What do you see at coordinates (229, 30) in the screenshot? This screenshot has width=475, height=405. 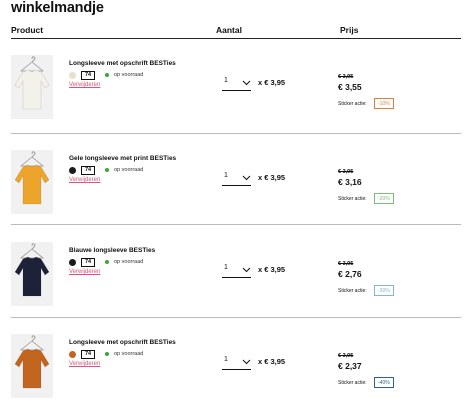 I see `column-header-quantity: Aantal` at bounding box center [229, 30].